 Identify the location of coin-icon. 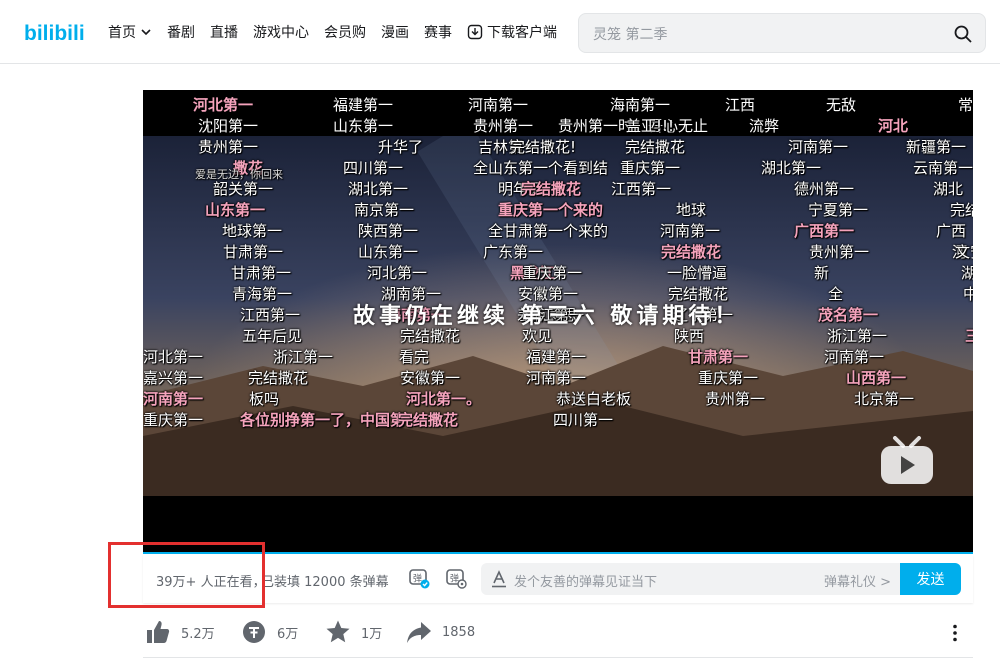
(254, 632).